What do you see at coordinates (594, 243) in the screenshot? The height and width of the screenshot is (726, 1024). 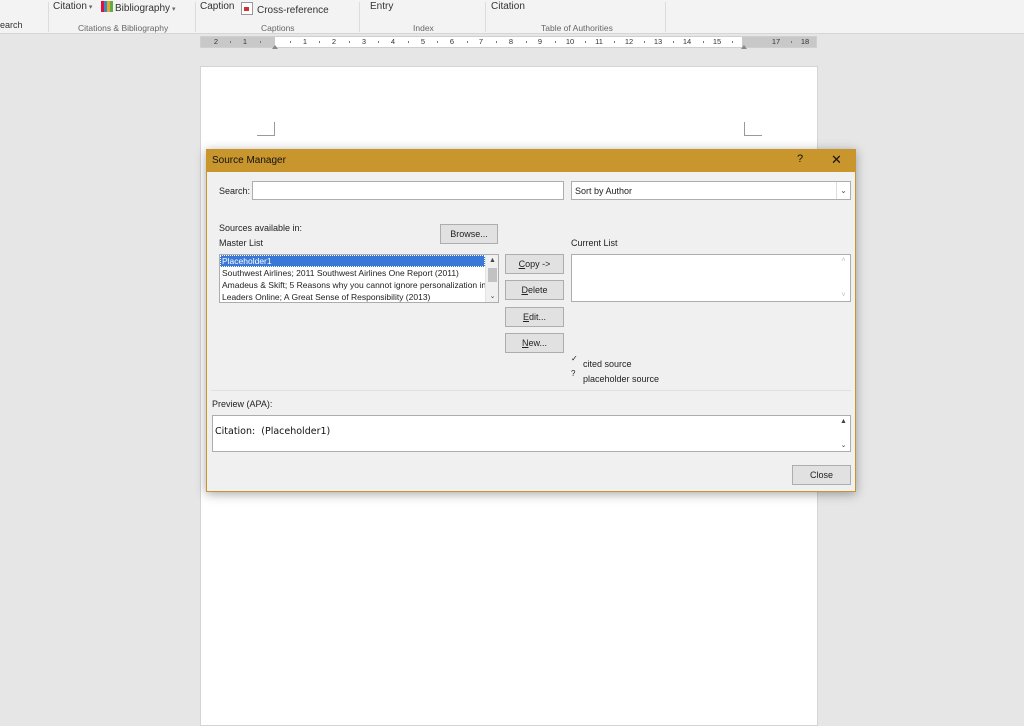 I see `current-list-label: Current List` at bounding box center [594, 243].